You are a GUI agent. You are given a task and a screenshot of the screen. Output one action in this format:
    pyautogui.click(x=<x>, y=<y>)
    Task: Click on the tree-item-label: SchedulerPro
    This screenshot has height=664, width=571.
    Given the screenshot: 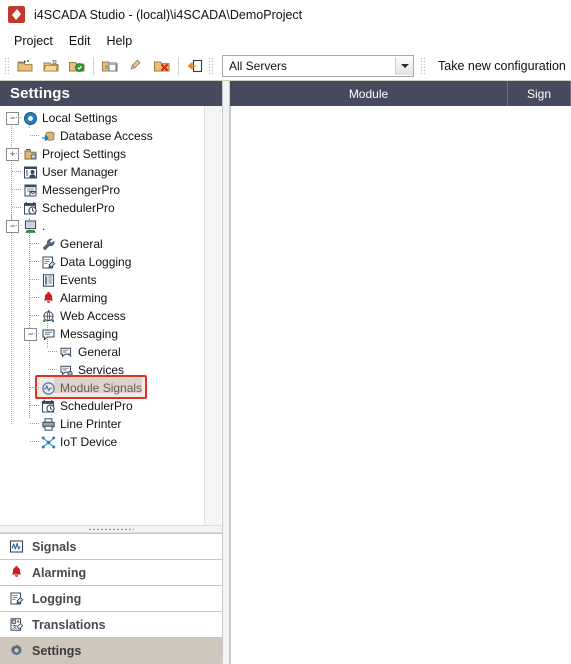 What is the action you would take?
    pyautogui.click(x=96, y=406)
    